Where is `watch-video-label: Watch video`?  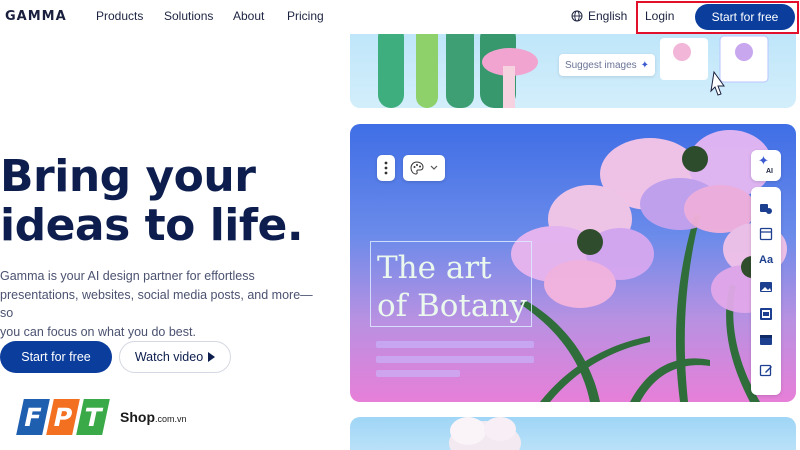
watch-video-label: Watch video is located at coordinates (169, 357).